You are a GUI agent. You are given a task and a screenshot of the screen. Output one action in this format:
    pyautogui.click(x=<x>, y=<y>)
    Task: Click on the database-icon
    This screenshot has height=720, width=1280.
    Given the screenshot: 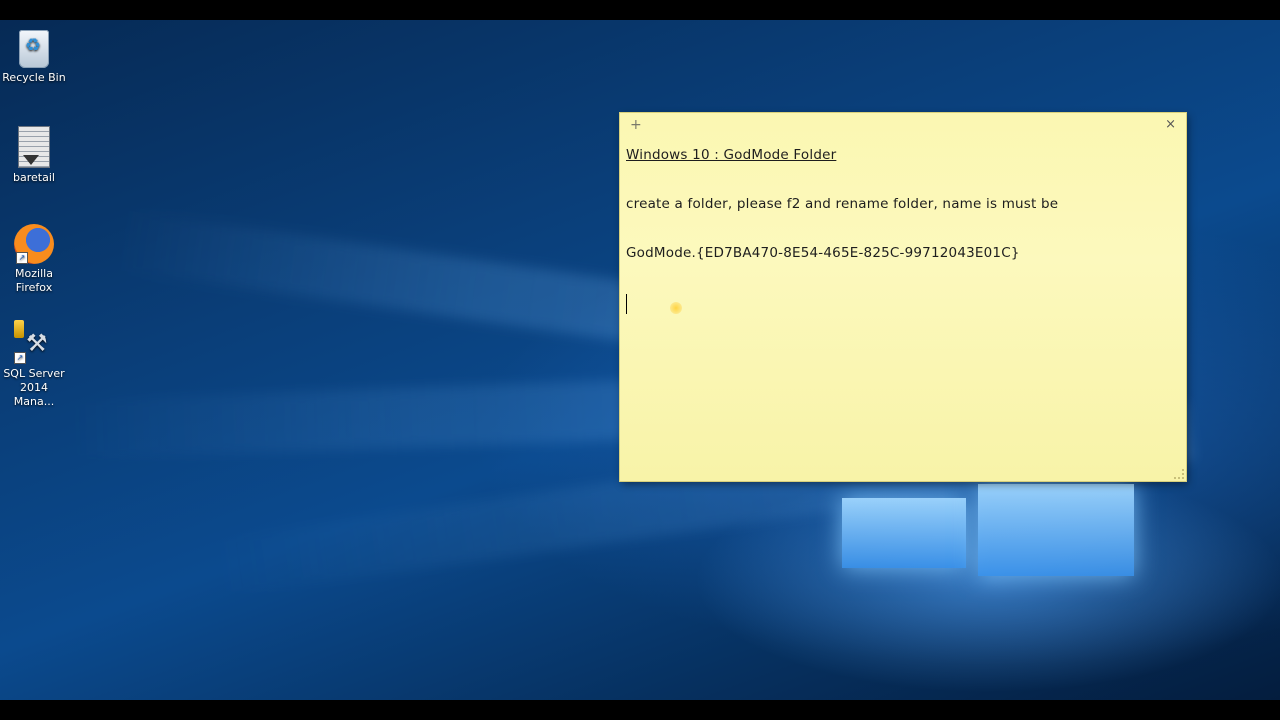 What is the action you would take?
    pyautogui.click(x=19, y=329)
    